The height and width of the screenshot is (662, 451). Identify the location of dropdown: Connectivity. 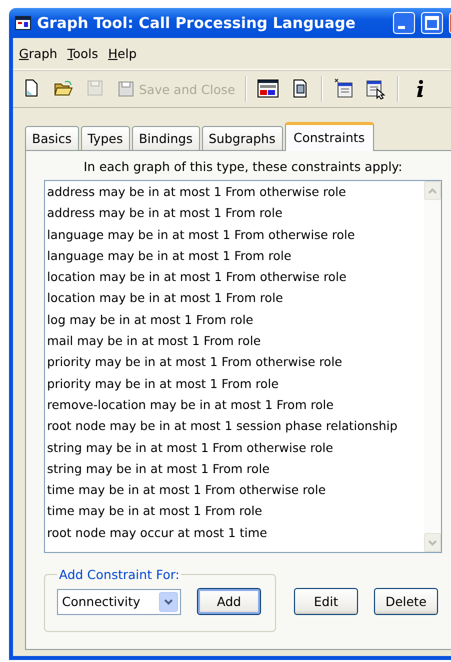
(119, 601).